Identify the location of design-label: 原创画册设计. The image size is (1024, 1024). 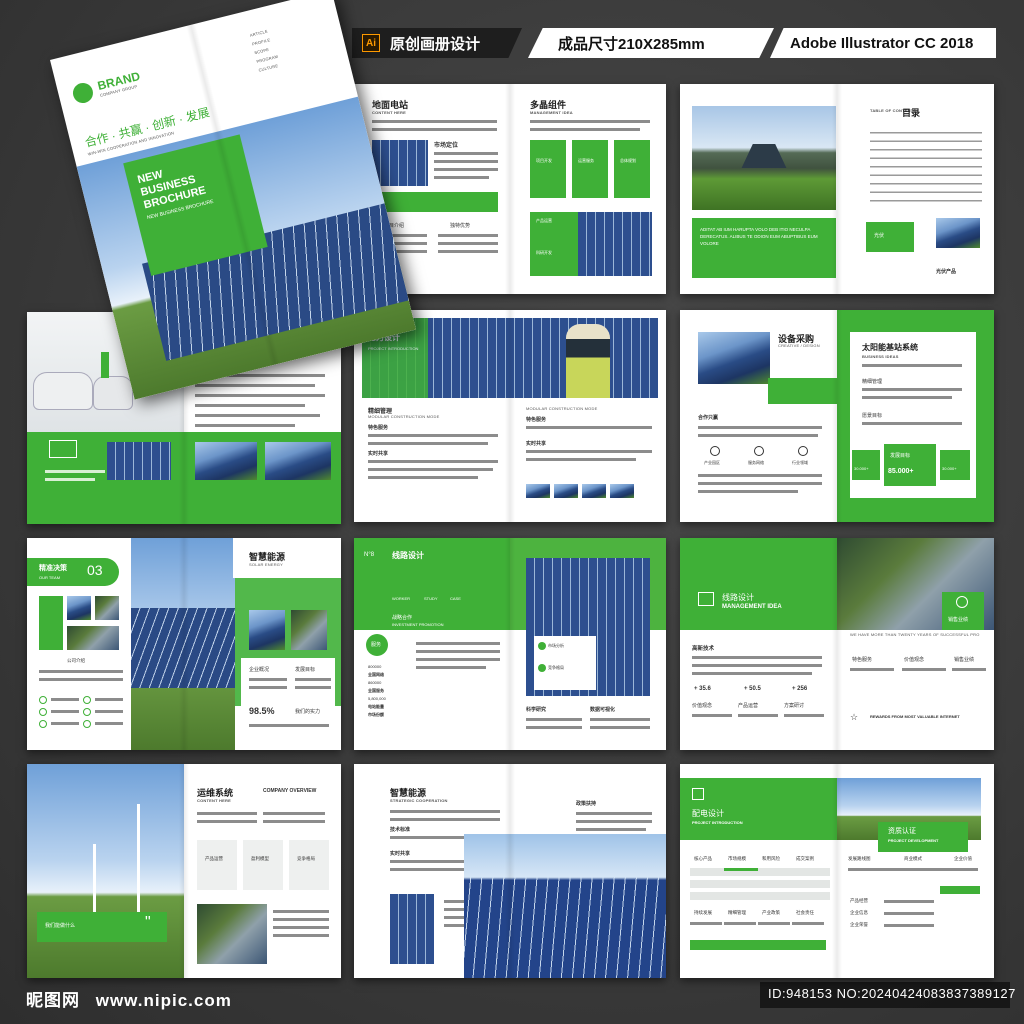
(435, 44).